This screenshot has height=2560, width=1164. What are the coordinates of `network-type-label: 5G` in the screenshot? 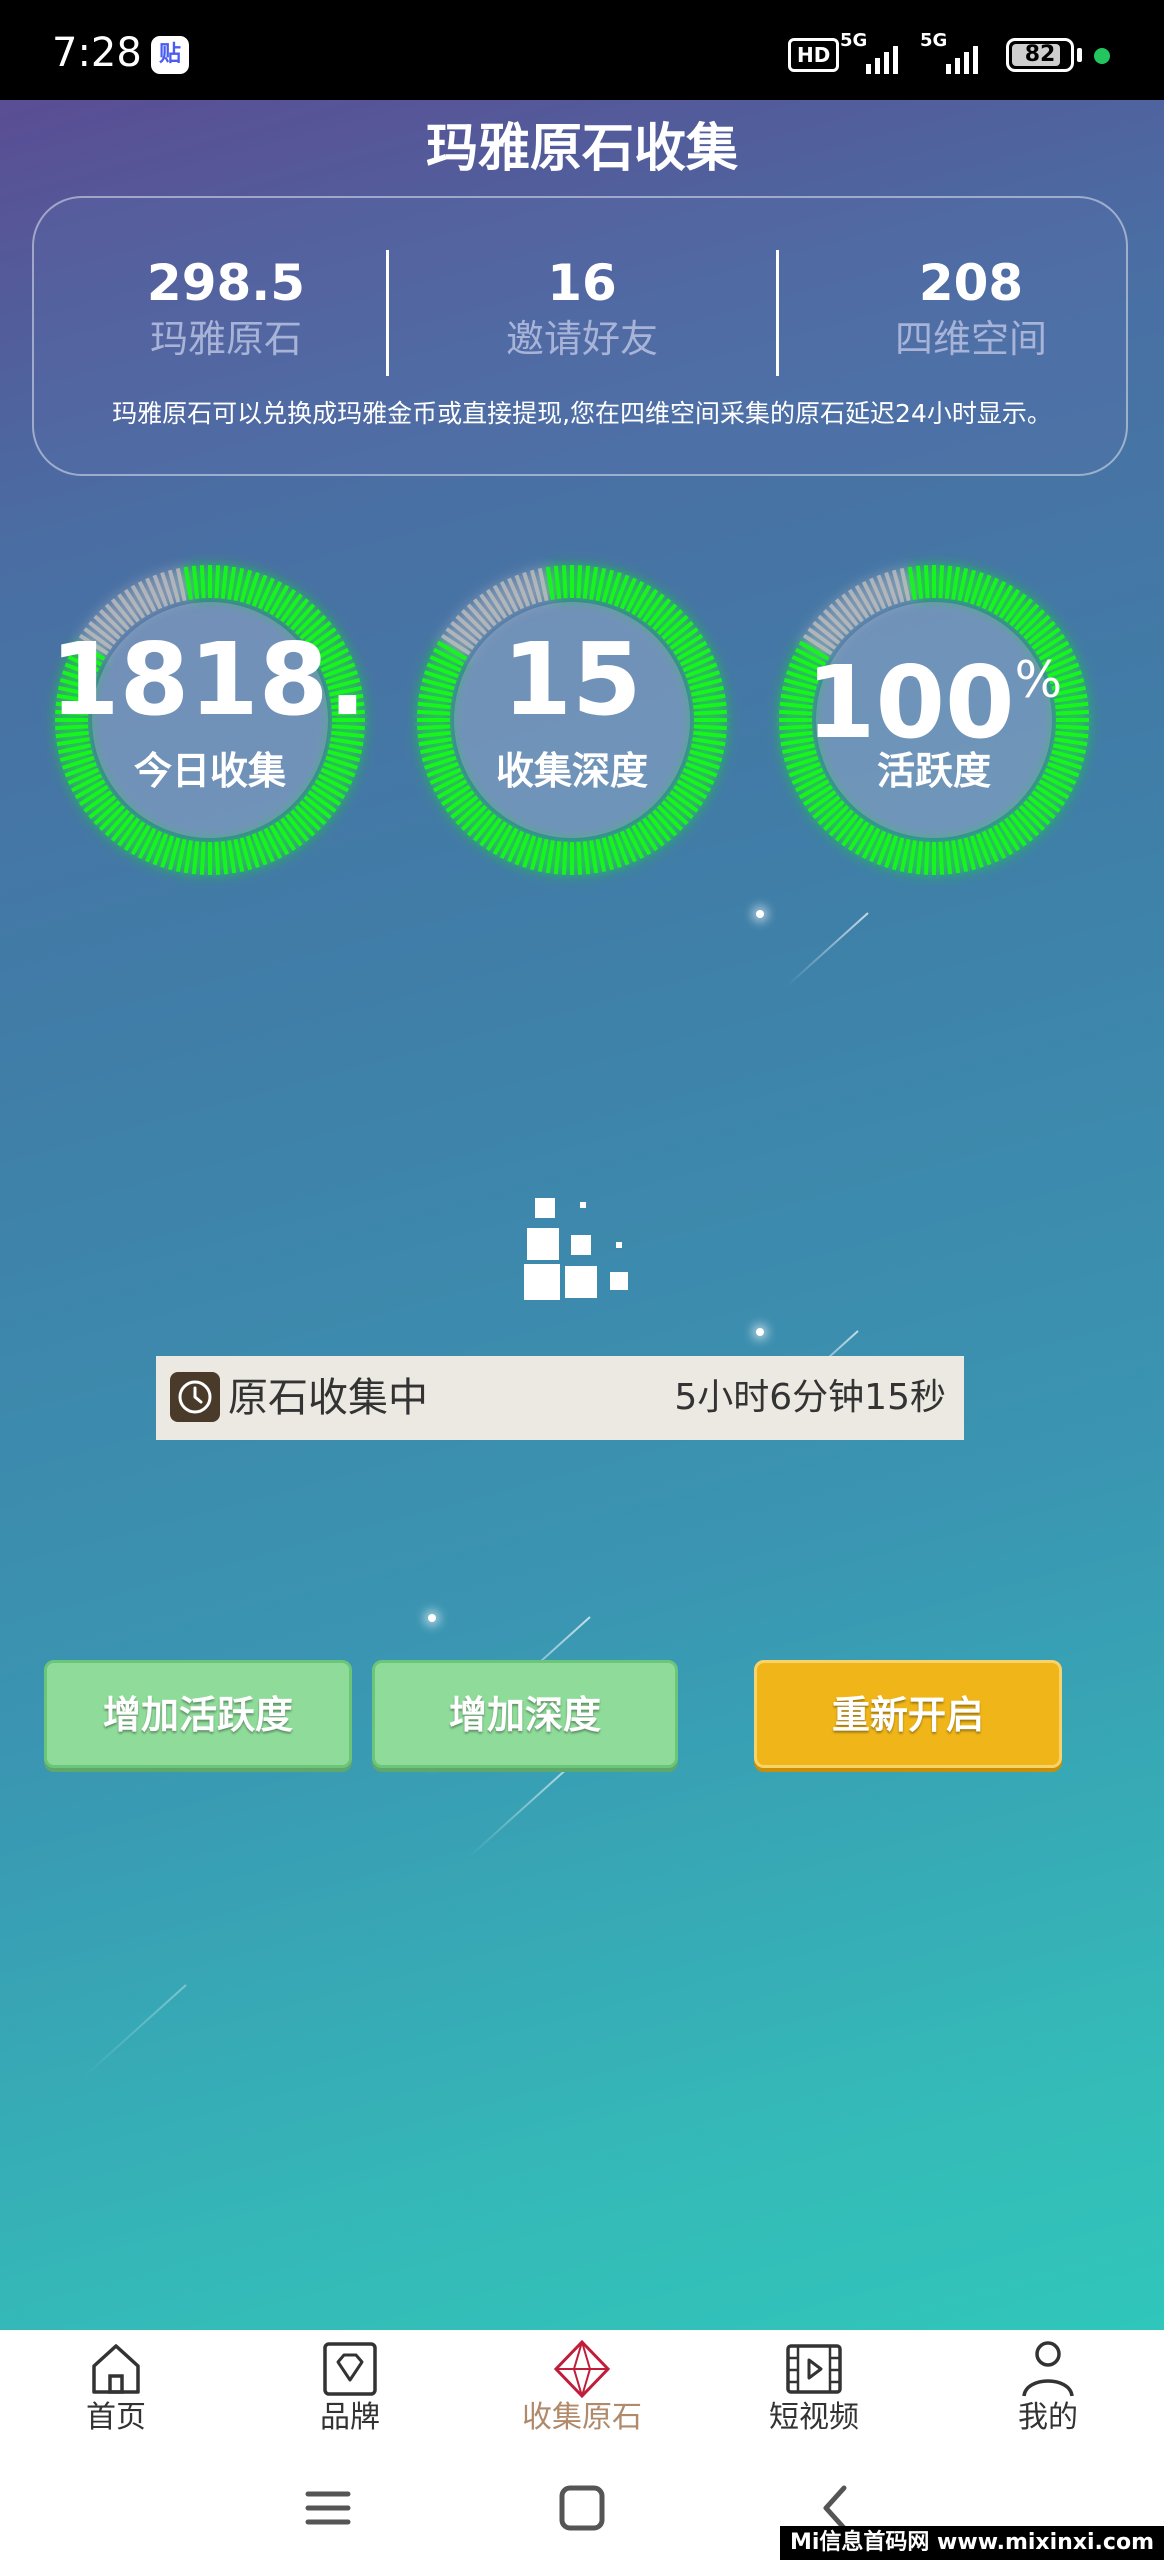 It's located at (854, 40).